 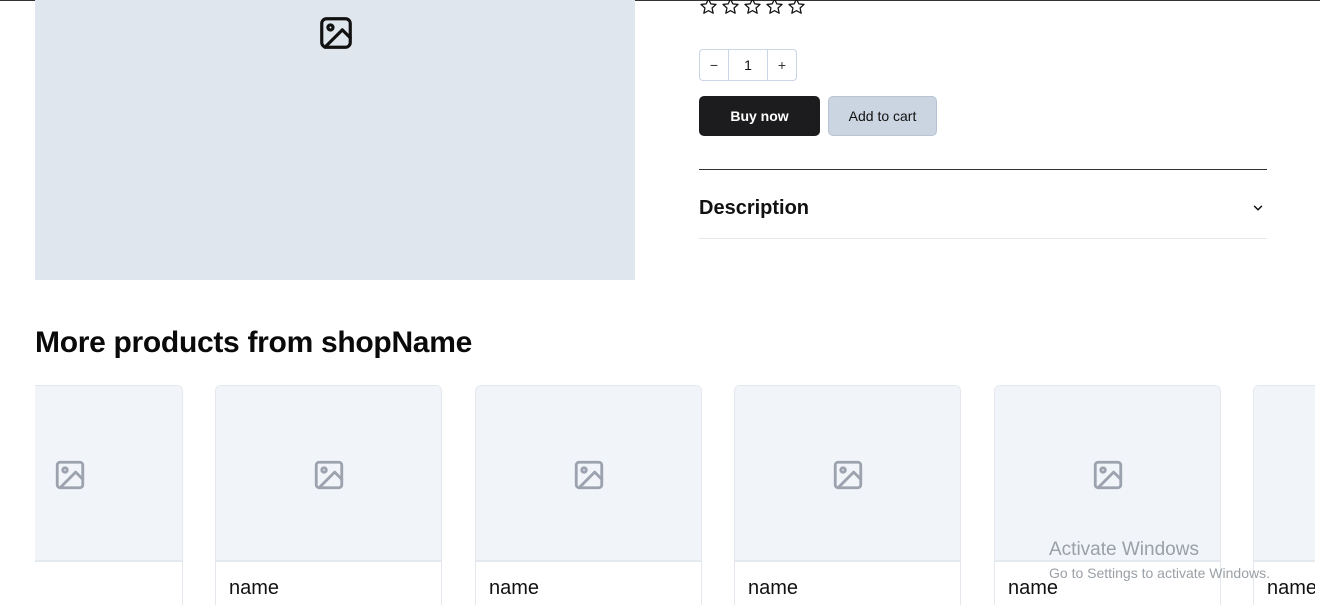 I want to click on description-accordion: Description, so click(x=983, y=208).